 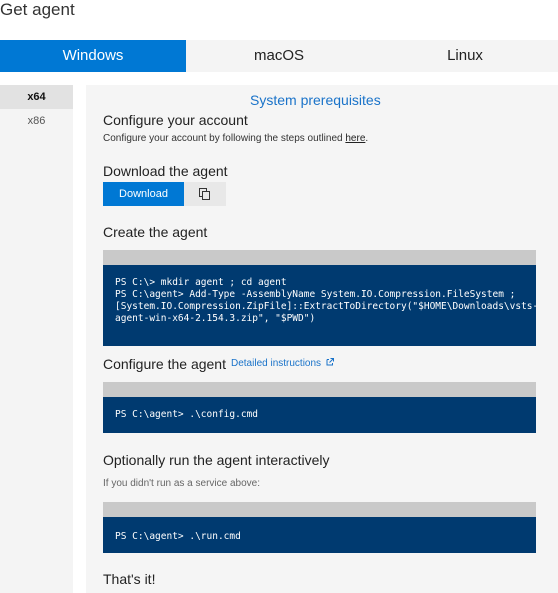 I want to click on configure-account-text-after: ., so click(x=367, y=138).